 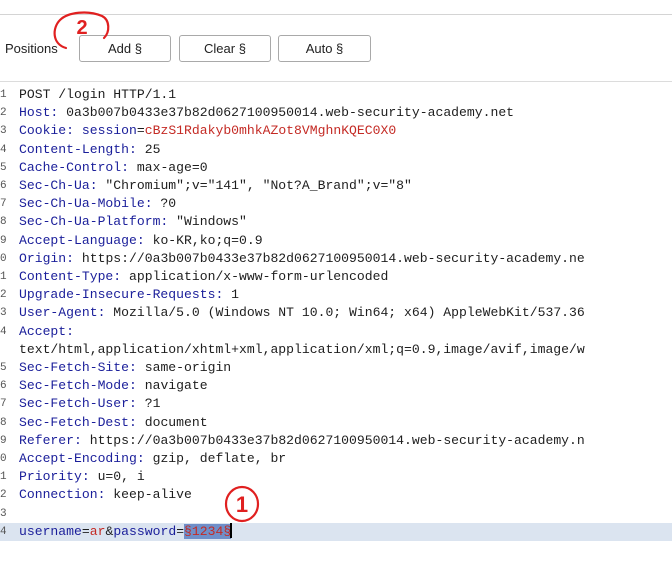 I want to click on header-sec-ch-ua-platform: 8 Sec-Ch-Ua-Platform: "Windows", so click(x=336, y=222).